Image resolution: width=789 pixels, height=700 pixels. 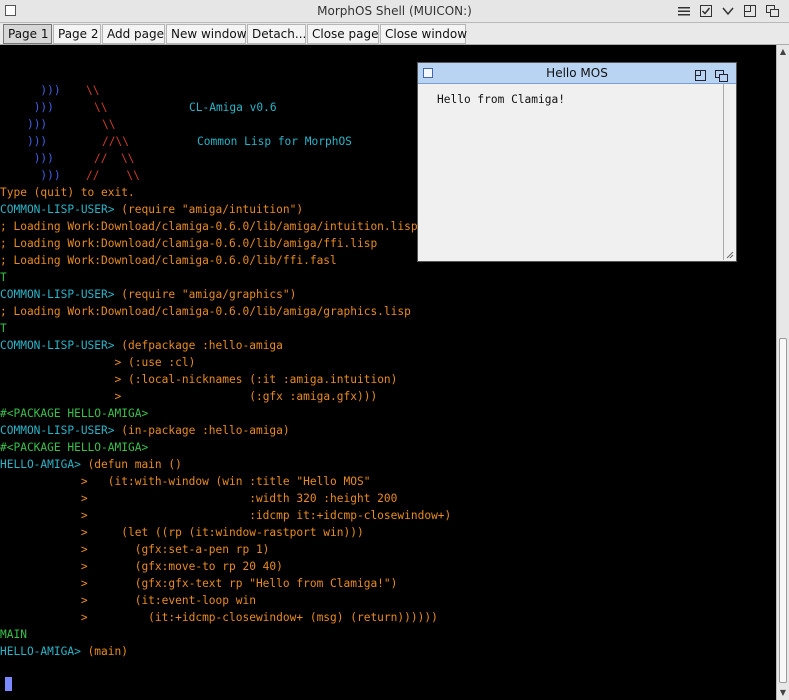 I want to click on command-text: (main), so click(x=104, y=651).